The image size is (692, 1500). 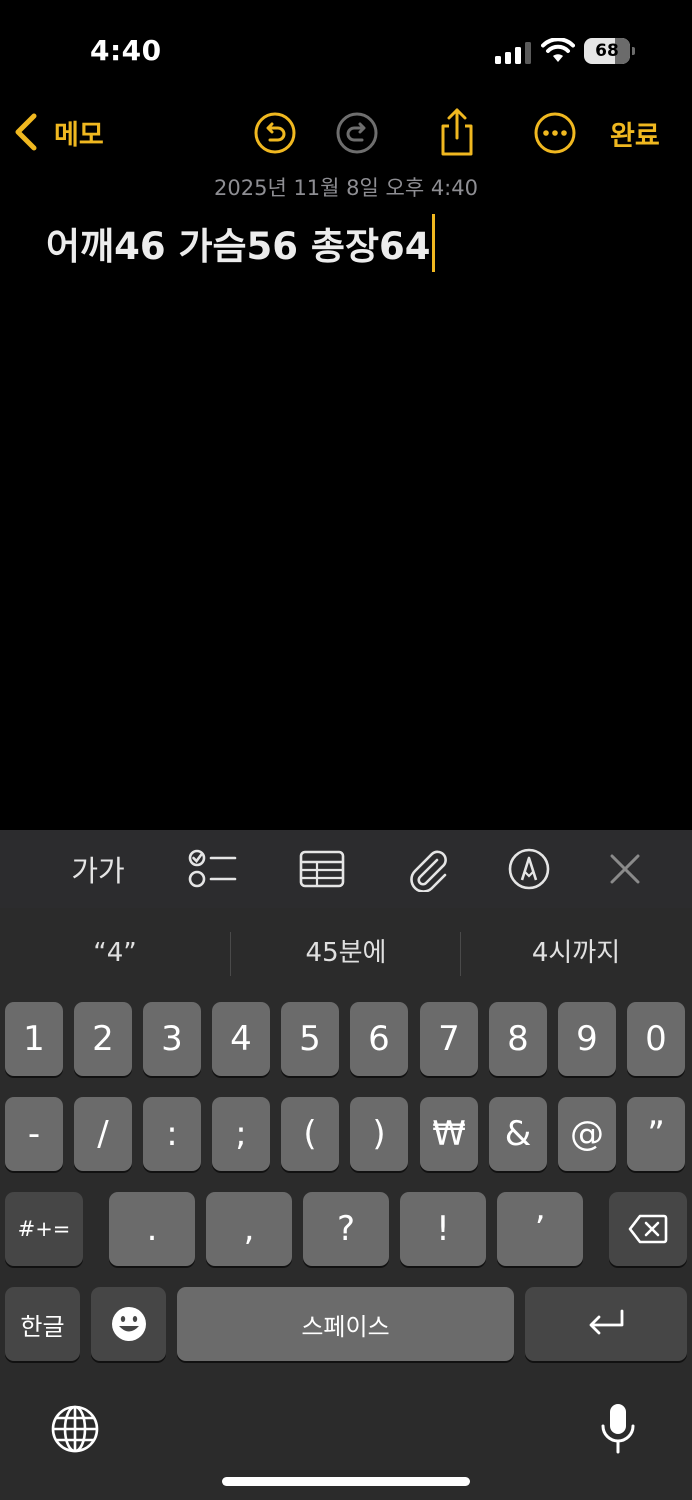 What do you see at coordinates (656, 1039) in the screenshot?
I see `key-0: 0` at bounding box center [656, 1039].